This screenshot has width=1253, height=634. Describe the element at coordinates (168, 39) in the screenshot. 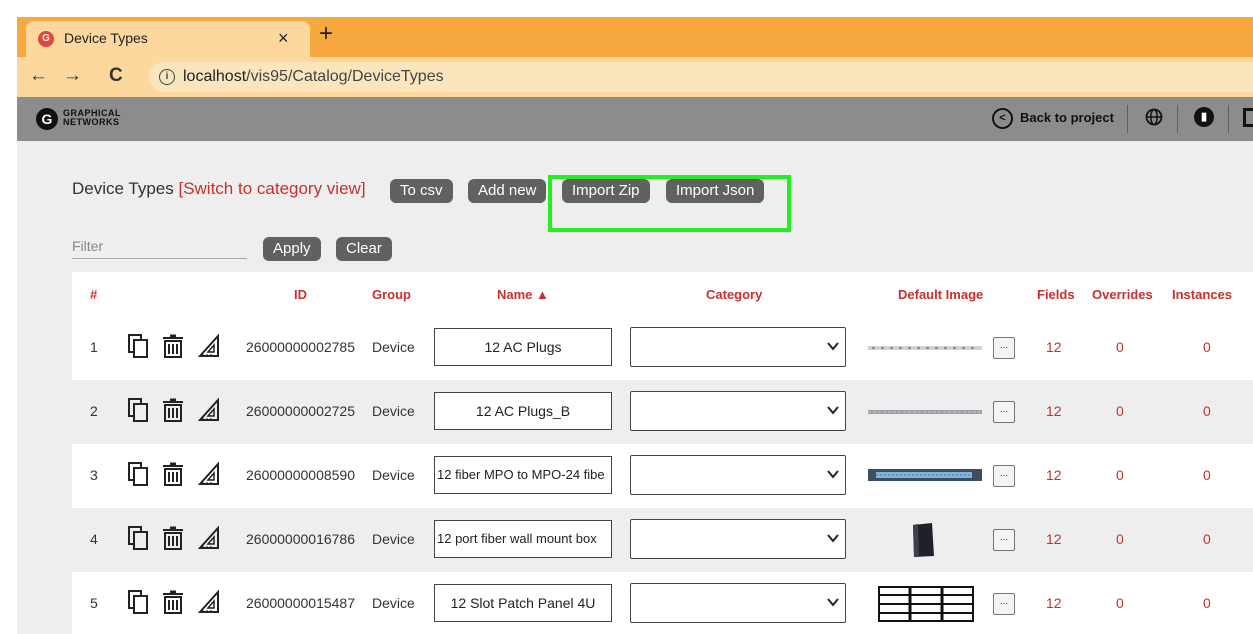

I see `browser-tab: G Device Types ×` at that location.